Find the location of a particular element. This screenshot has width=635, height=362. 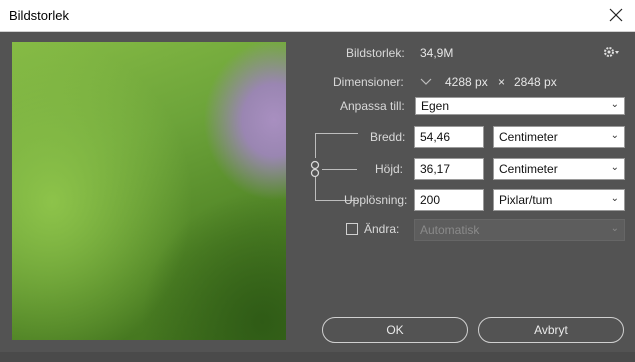

fit-to-value: Egen is located at coordinates (435, 106).